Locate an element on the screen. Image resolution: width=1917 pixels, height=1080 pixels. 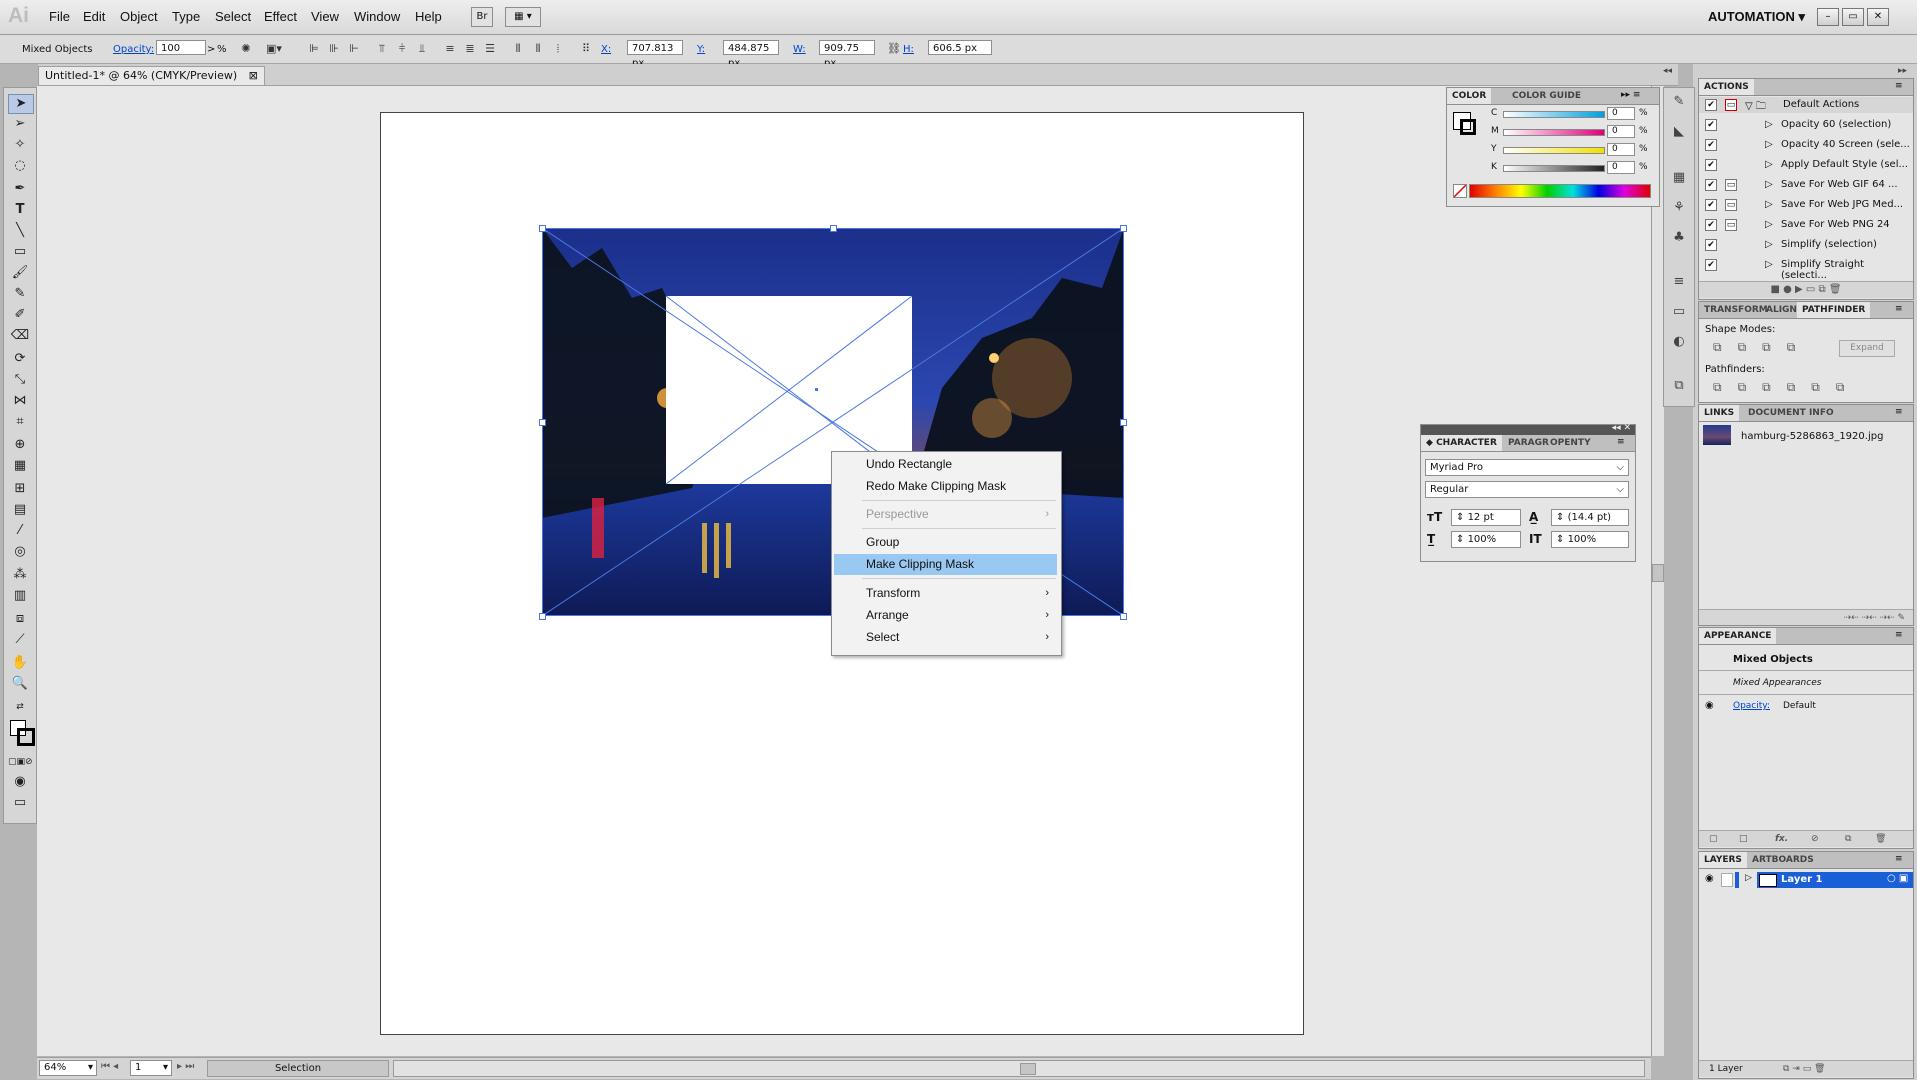
fx-button: fx. is located at coordinates (1781, 839).